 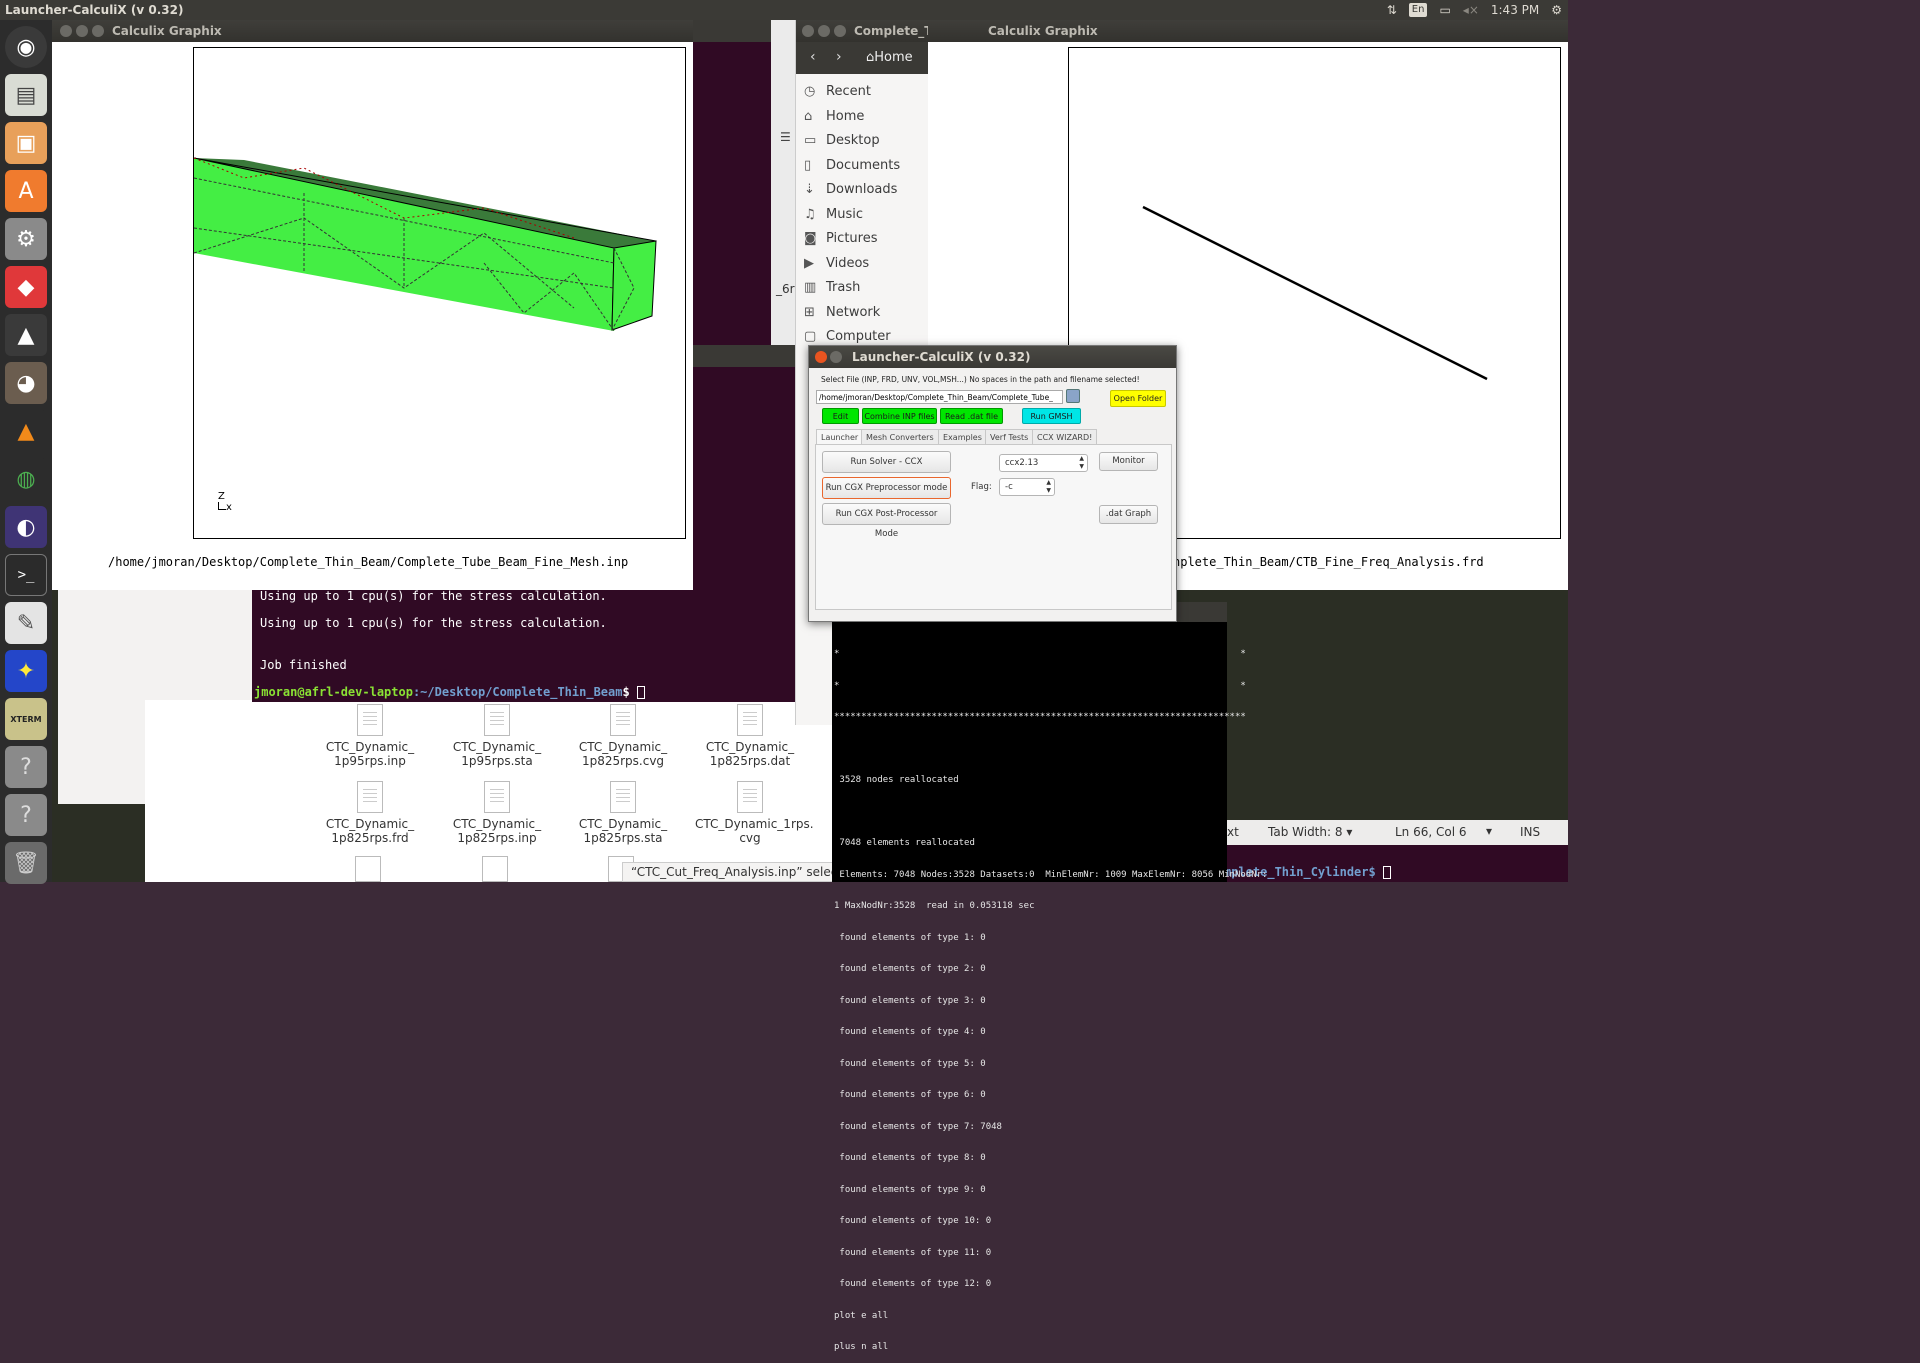 I want to click on file-item: CTC_Dynamic_ 1p825rps.inp, so click(x=497, y=813).